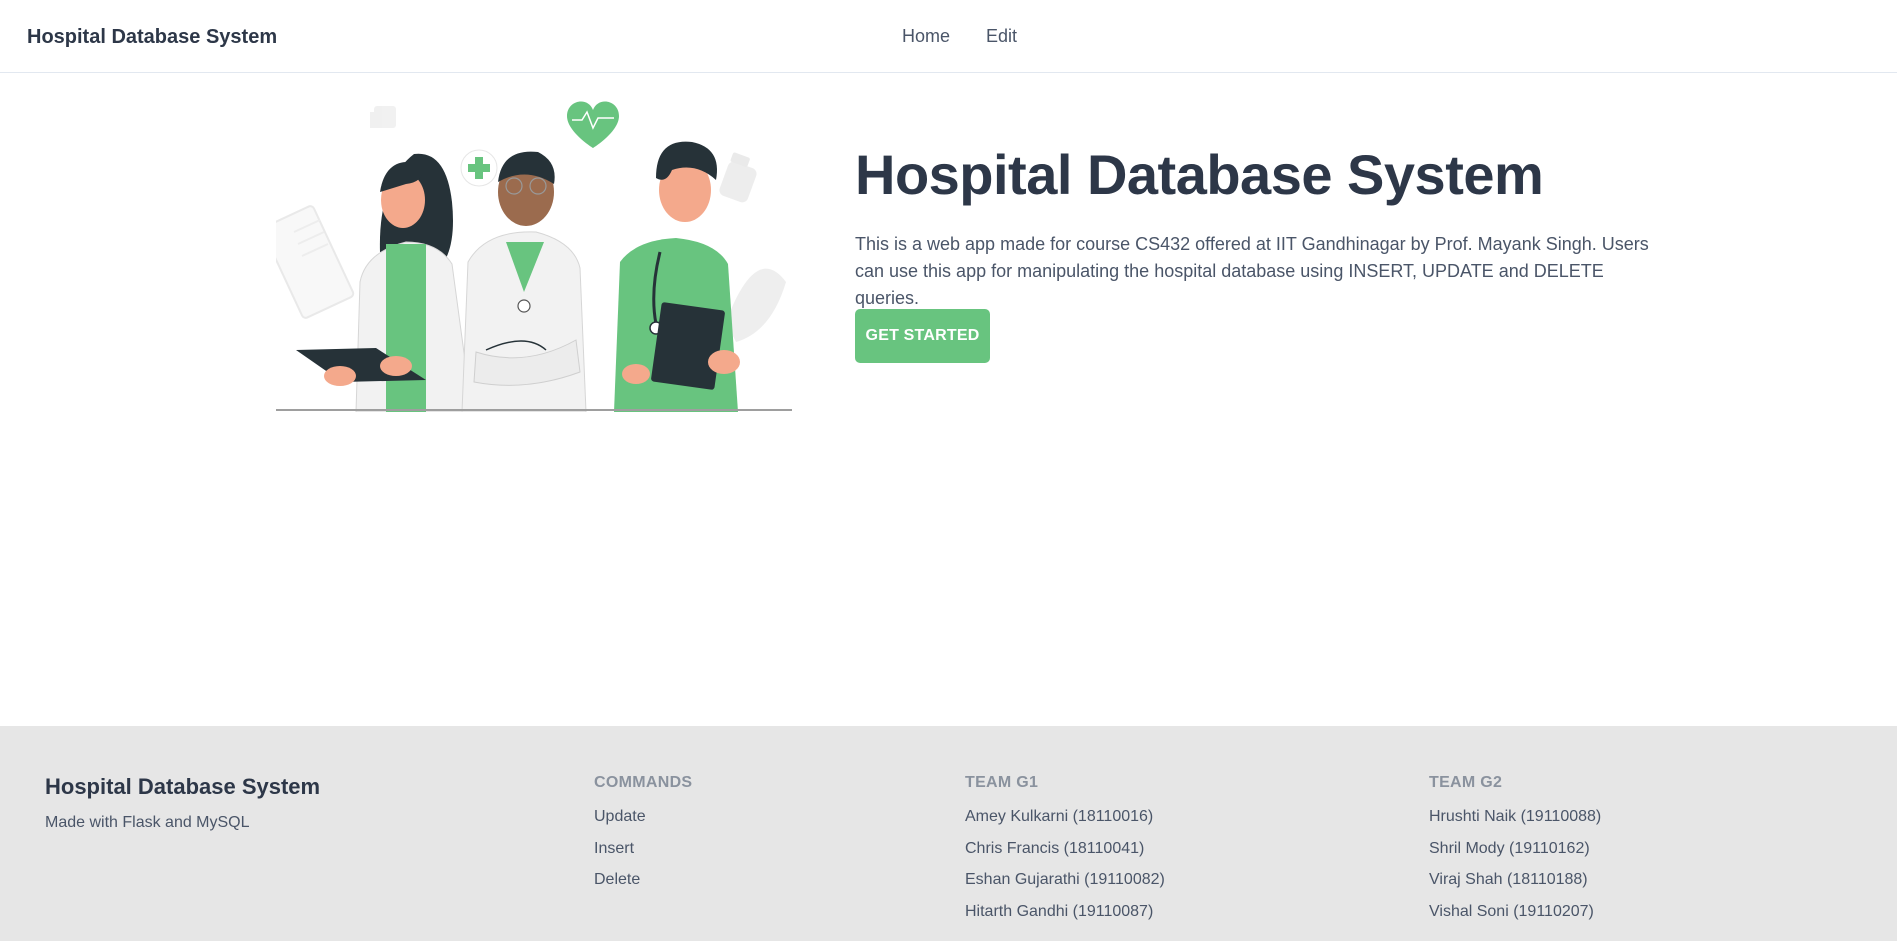 The image size is (1897, 941). What do you see at coordinates (1059, 816) in the screenshot?
I see `team-member: Amey Kulkarni (18110016)` at bounding box center [1059, 816].